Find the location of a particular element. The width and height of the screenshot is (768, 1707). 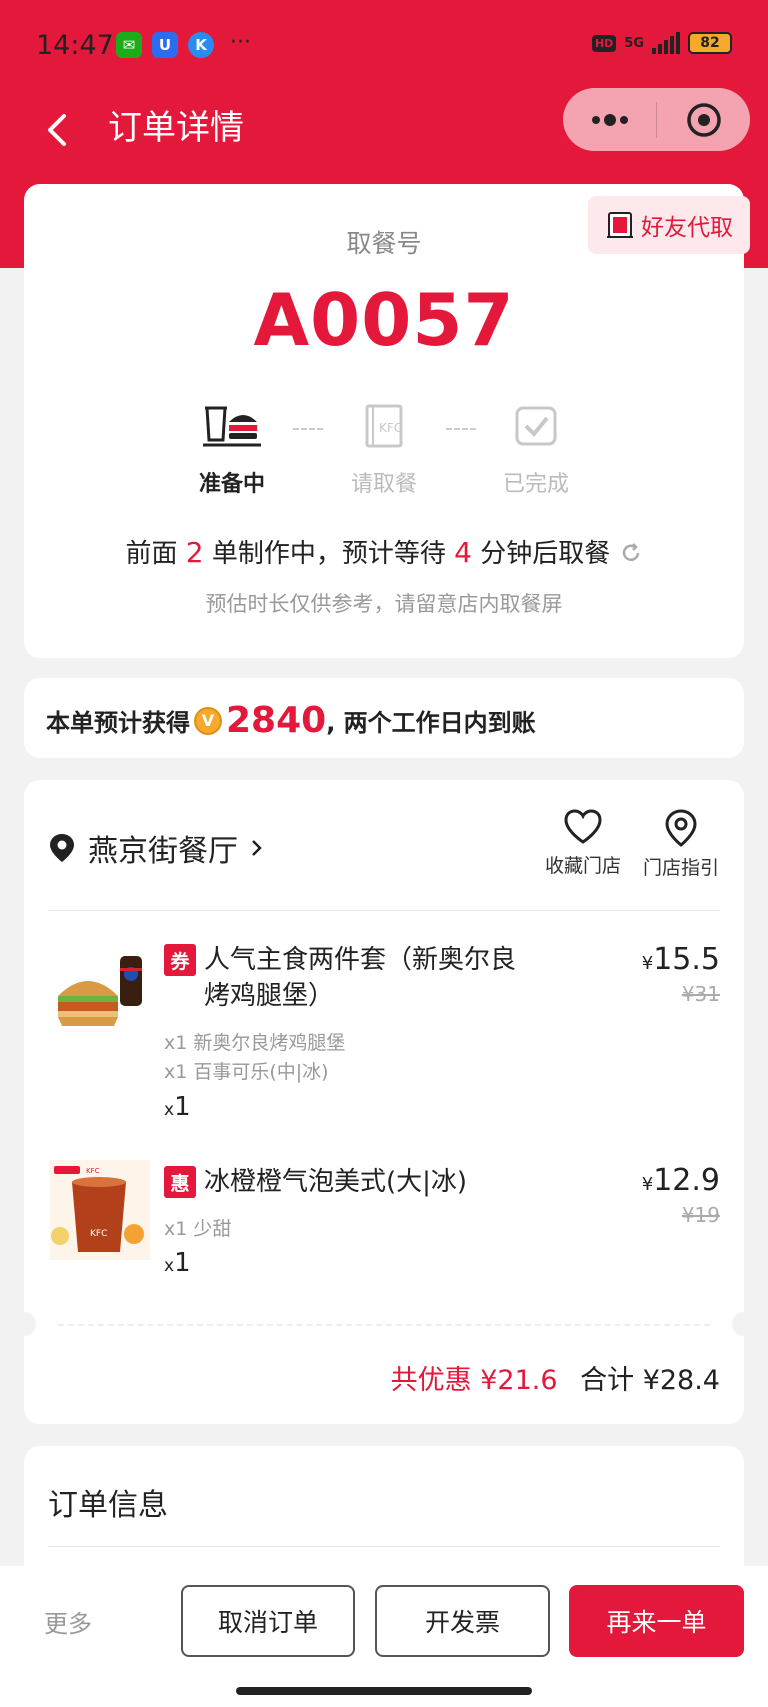

v-coin-icon: V is located at coordinates (208, 720).